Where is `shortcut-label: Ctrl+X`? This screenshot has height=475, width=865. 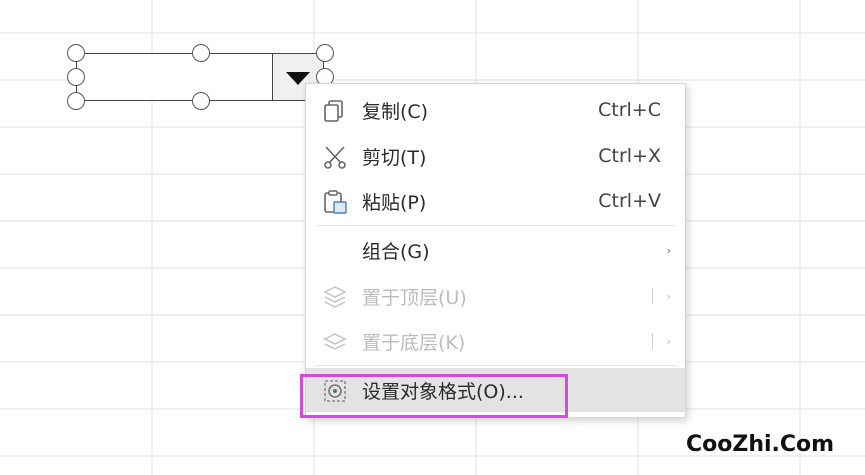
shortcut-label: Ctrl+X is located at coordinates (629, 156).